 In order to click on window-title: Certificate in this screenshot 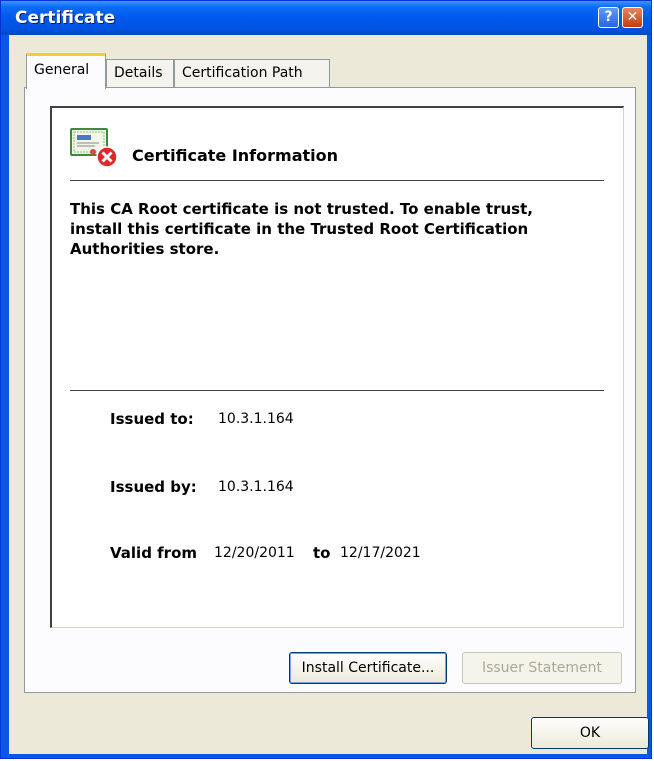, I will do `click(65, 18)`.